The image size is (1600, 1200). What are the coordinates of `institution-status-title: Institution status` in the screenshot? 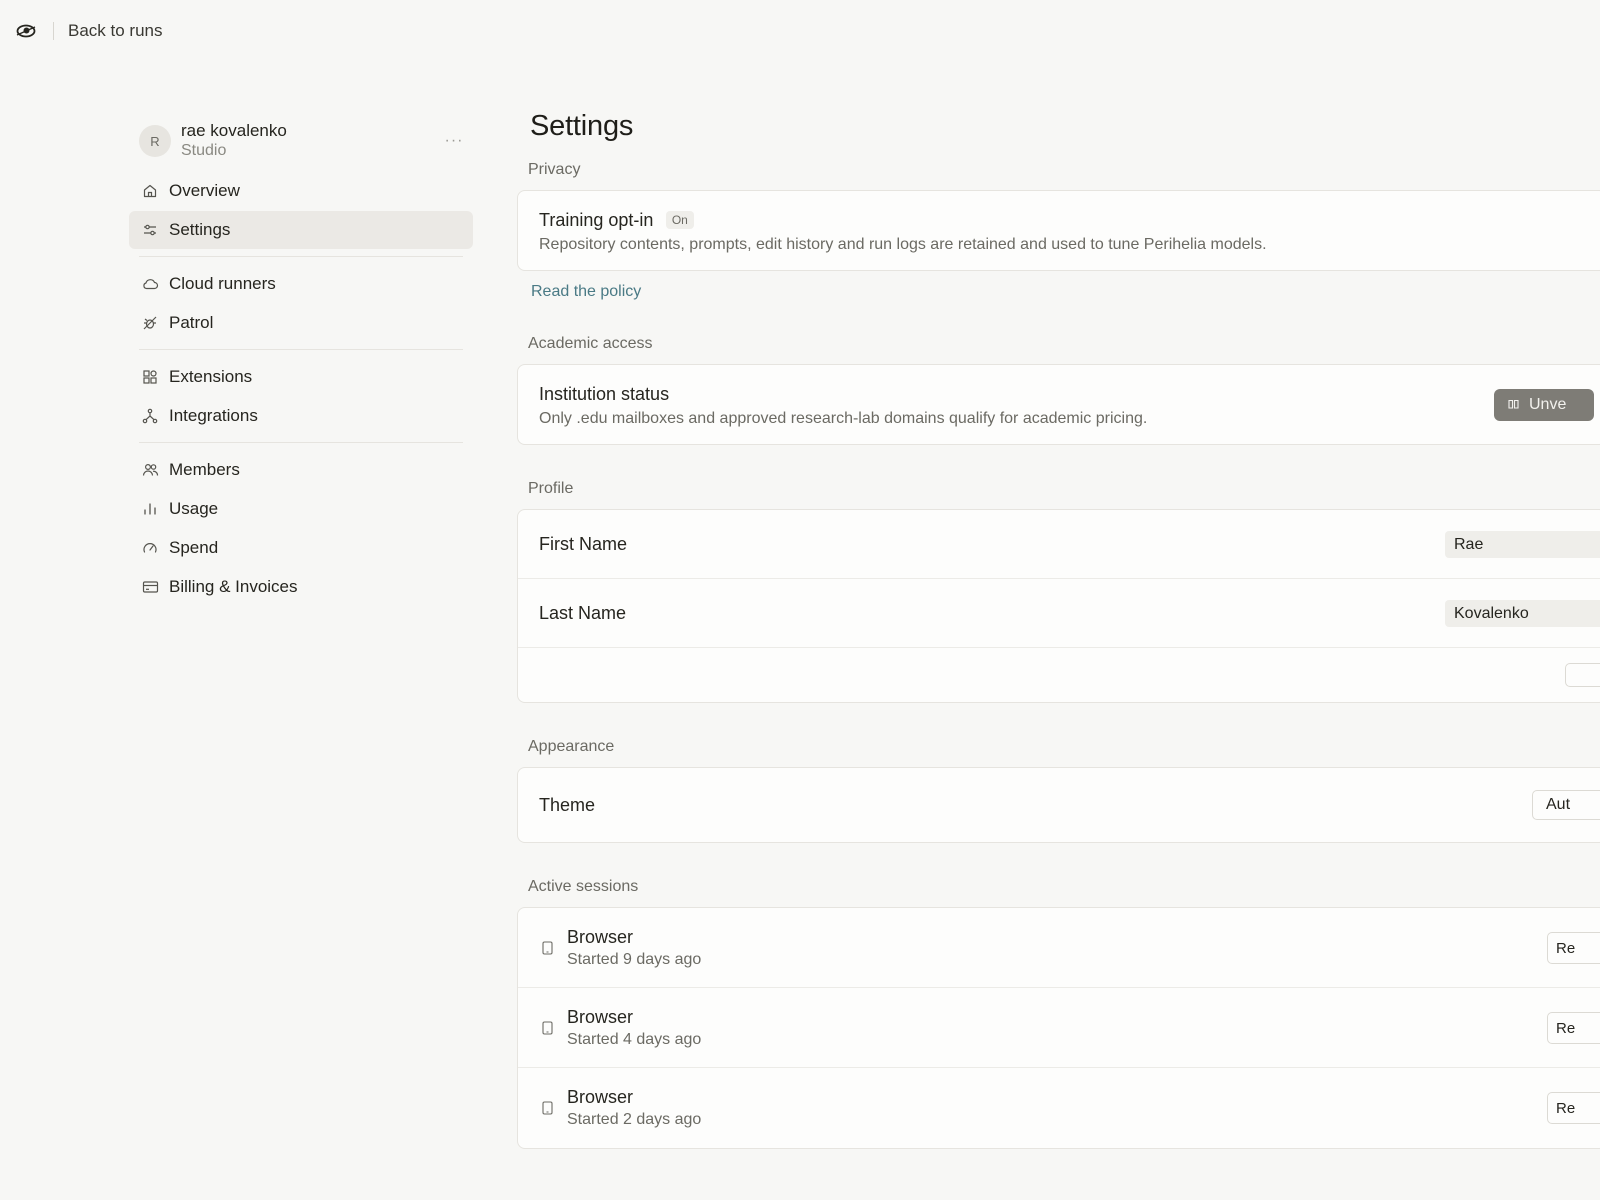 It's located at (604, 394).